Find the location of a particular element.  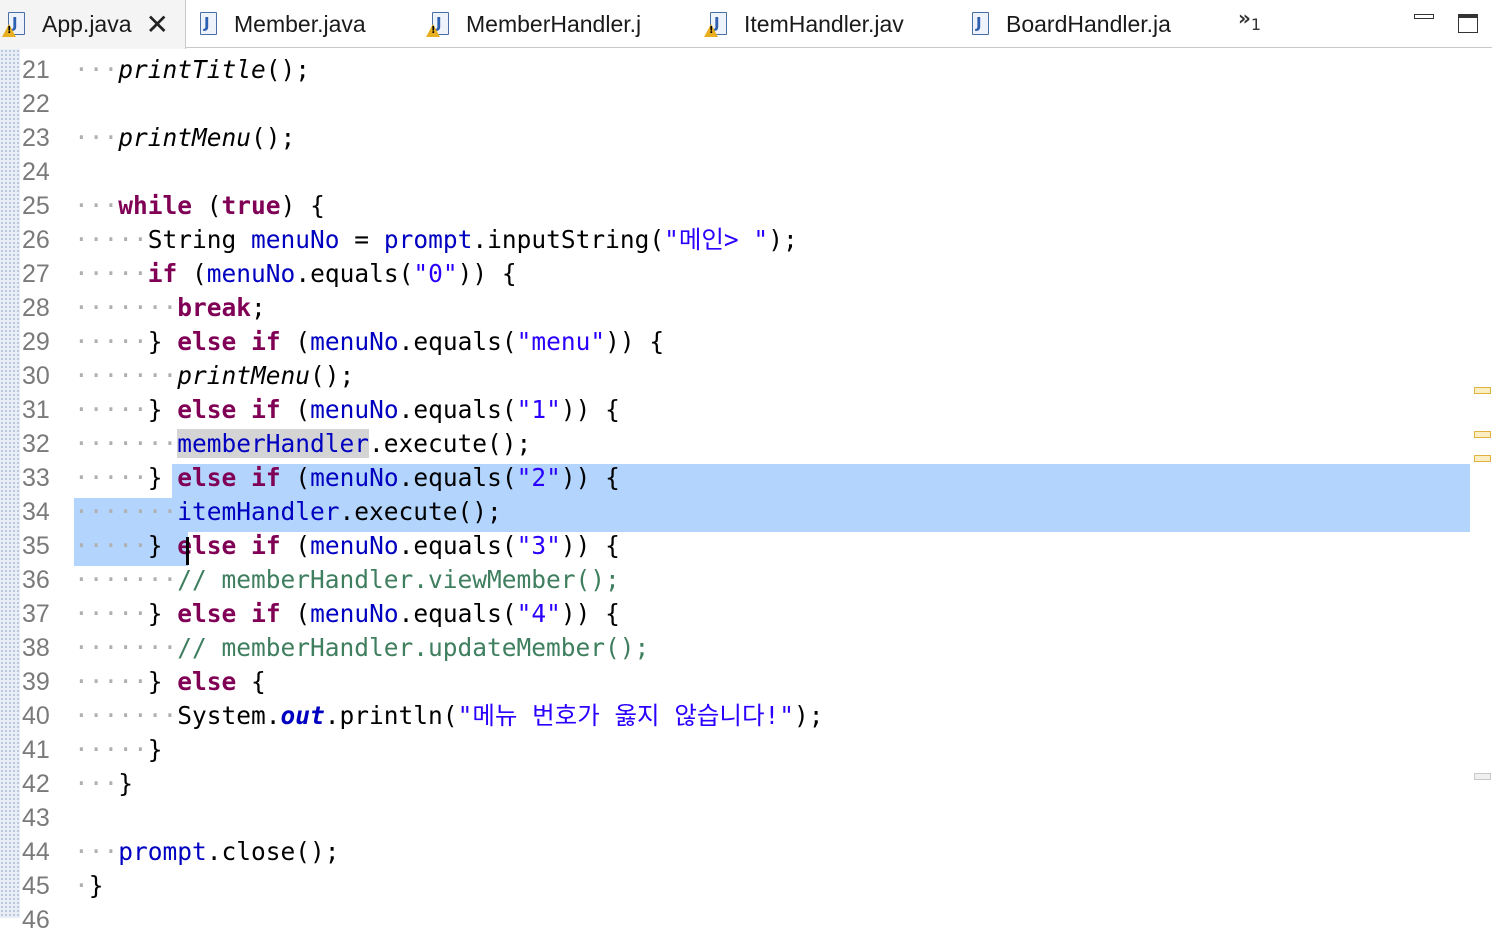

tab-label: App.java is located at coordinates (87, 24).